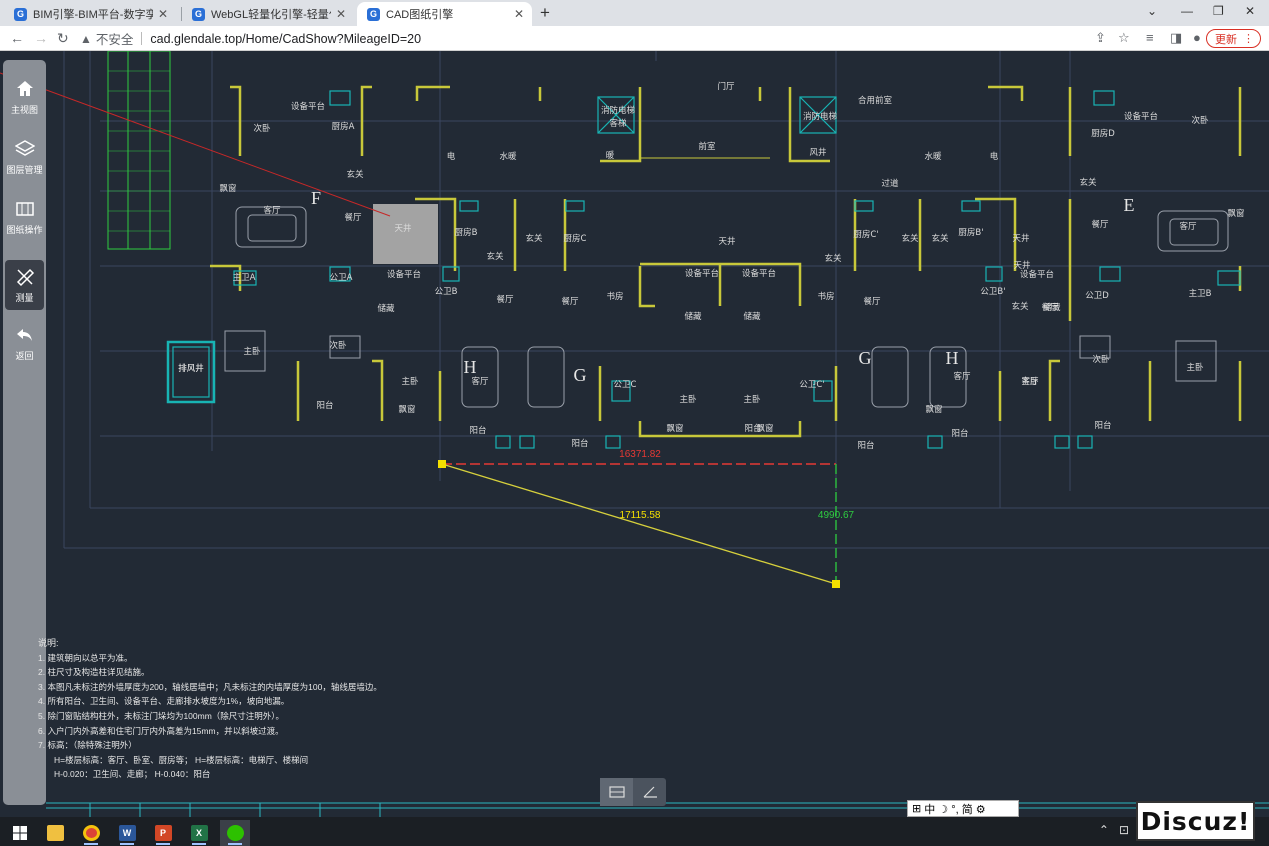 Image resolution: width=1269 pixels, height=846 pixels. I want to click on update-label: 更新, so click(1226, 39).